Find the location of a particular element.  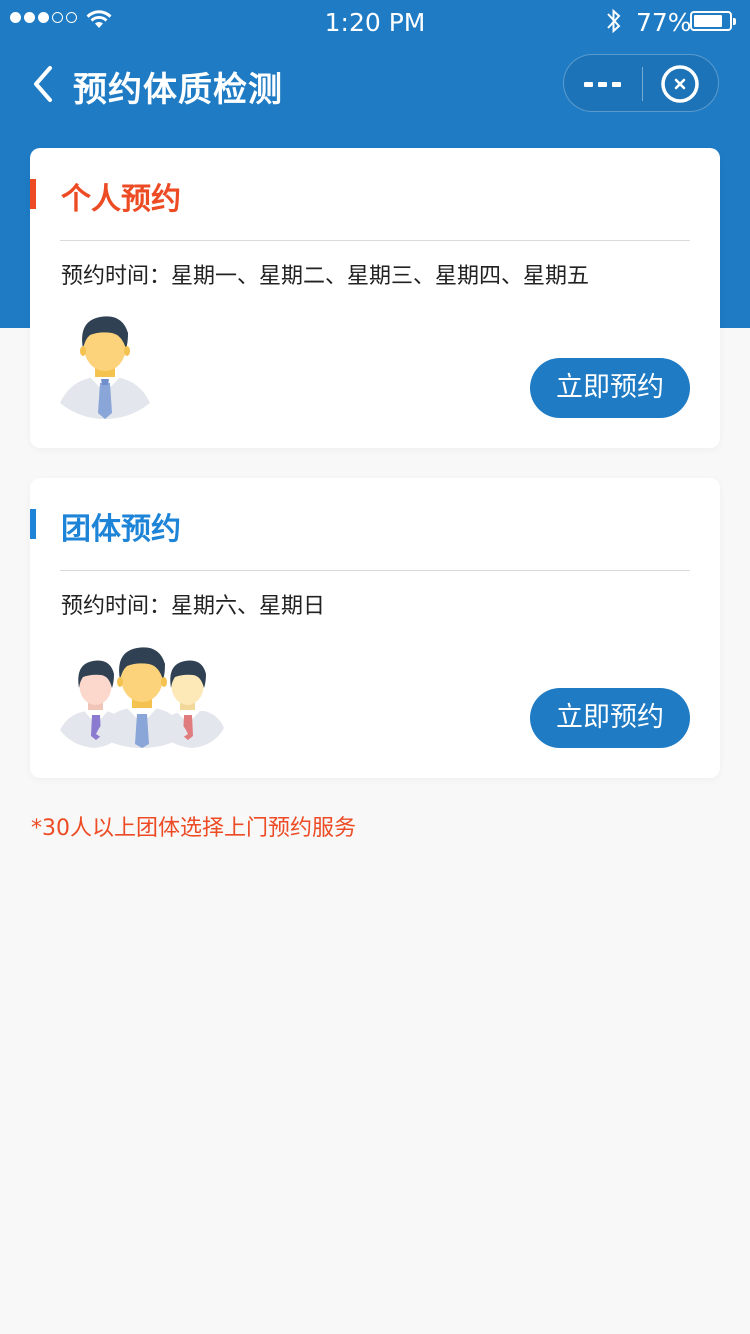

more-dots-icon is located at coordinates (606, 84).